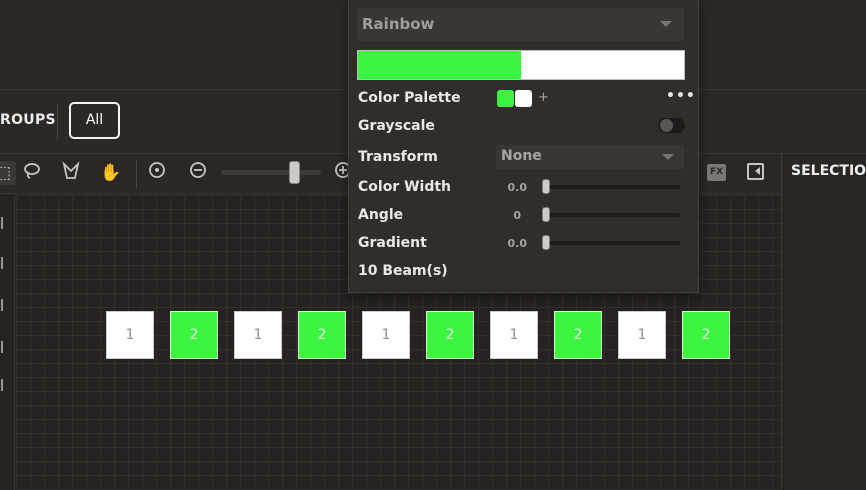 Image resolution: width=866 pixels, height=490 pixels. I want to click on palette-swatch-white, so click(523, 98).